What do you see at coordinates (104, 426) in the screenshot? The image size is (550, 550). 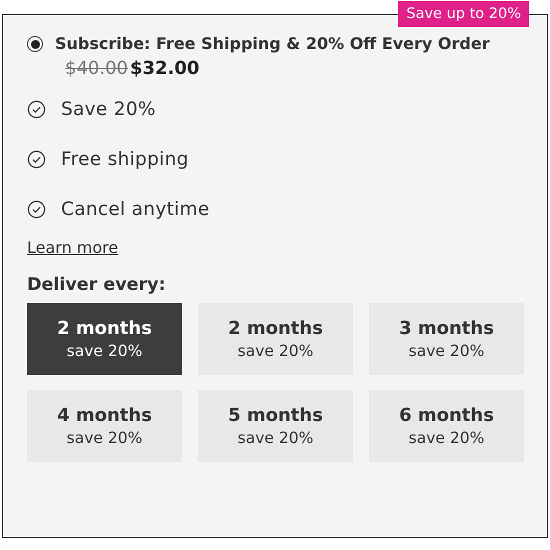 I see `frequency-option: 4 months save 20%` at bounding box center [104, 426].